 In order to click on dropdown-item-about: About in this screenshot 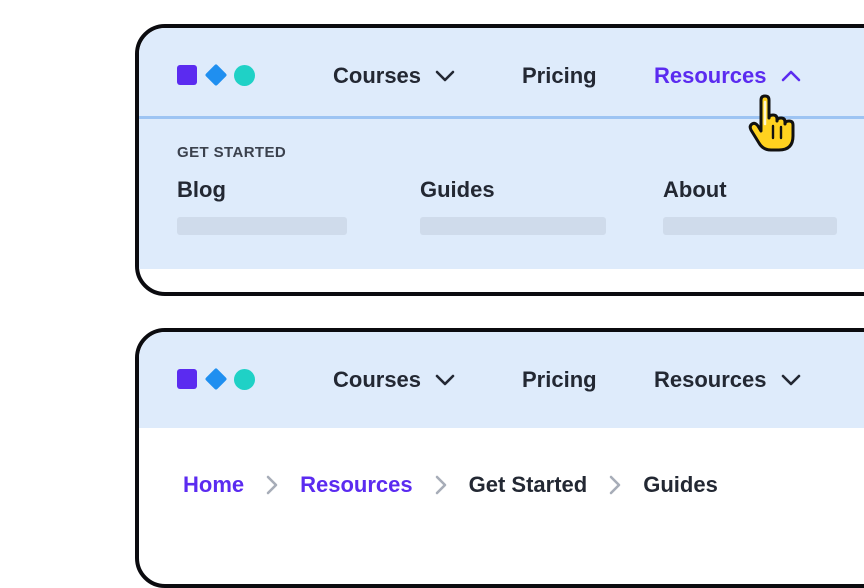, I will do `click(750, 206)`.